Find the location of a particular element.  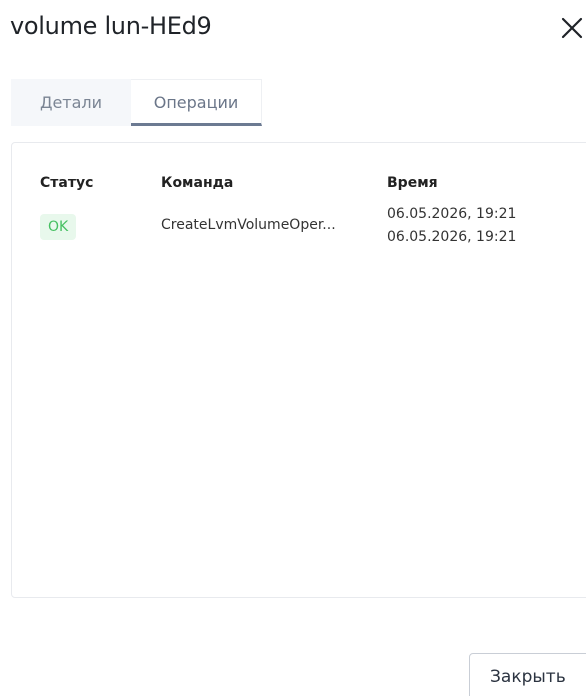

dialog-title: volume lun-HEd9 is located at coordinates (111, 26).